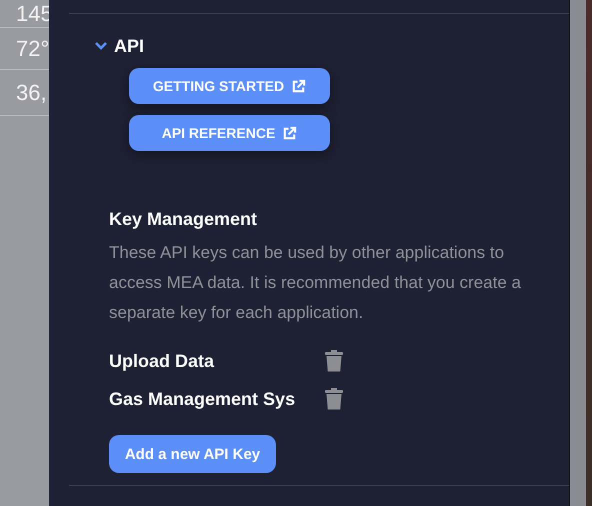 The height and width of the screenshot is (506, 592). I want to click on description-text: These API keys can be used by other applications to access MEA data. It is recommended that you create a separate key for each application., so click(315, 283).